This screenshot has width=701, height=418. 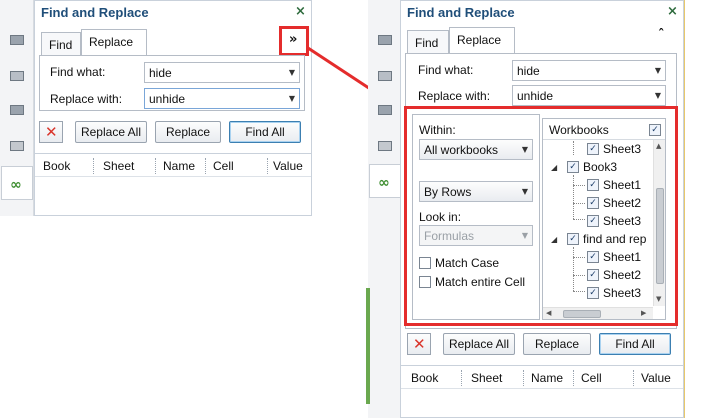 I want to click on right-sidebar-strip: ∞, so click(x=384, y=209).